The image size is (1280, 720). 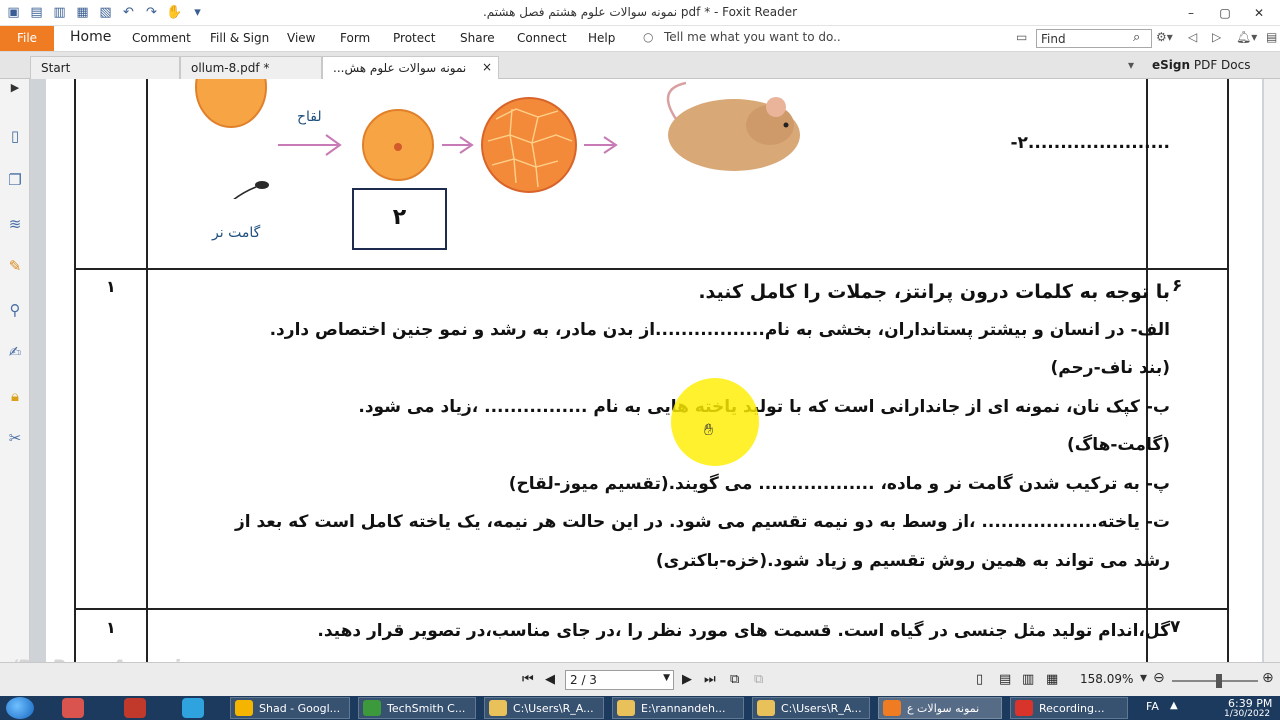 What do you see at coordinates (1271, 37) in the screenshot?
I see `ribbon-collapse-icon: ▤` at bounding box center [1271, 37].